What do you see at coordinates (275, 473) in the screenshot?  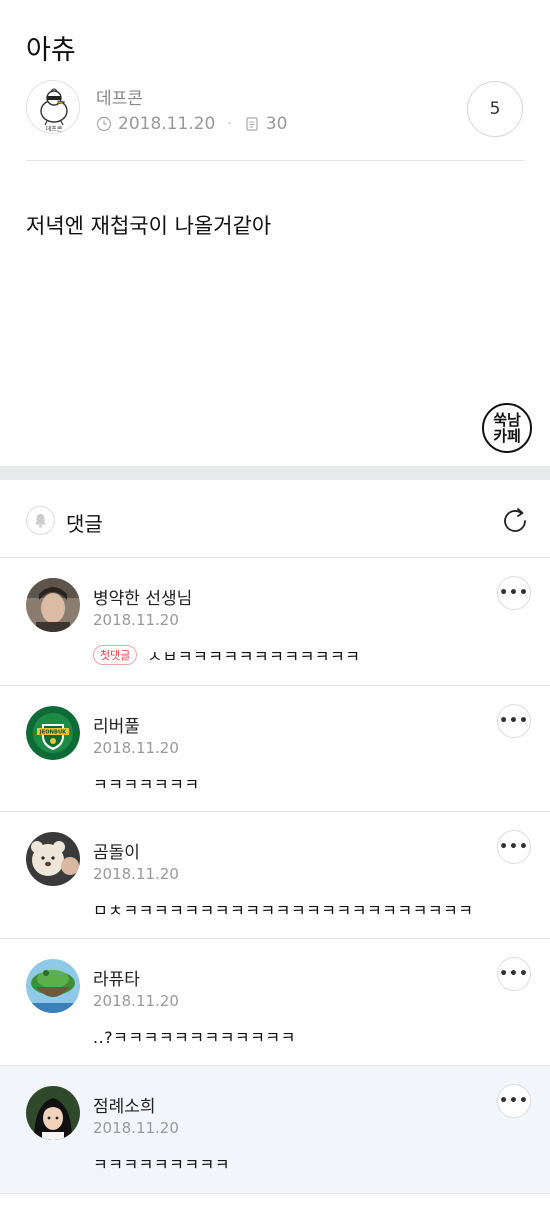 I see `section-gap` at bounding box center [275, 473].